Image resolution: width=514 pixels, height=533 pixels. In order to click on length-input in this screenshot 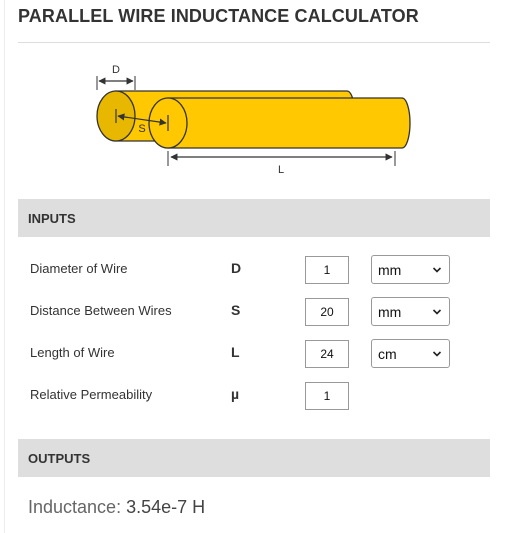, I will do `click(327, 354)`.